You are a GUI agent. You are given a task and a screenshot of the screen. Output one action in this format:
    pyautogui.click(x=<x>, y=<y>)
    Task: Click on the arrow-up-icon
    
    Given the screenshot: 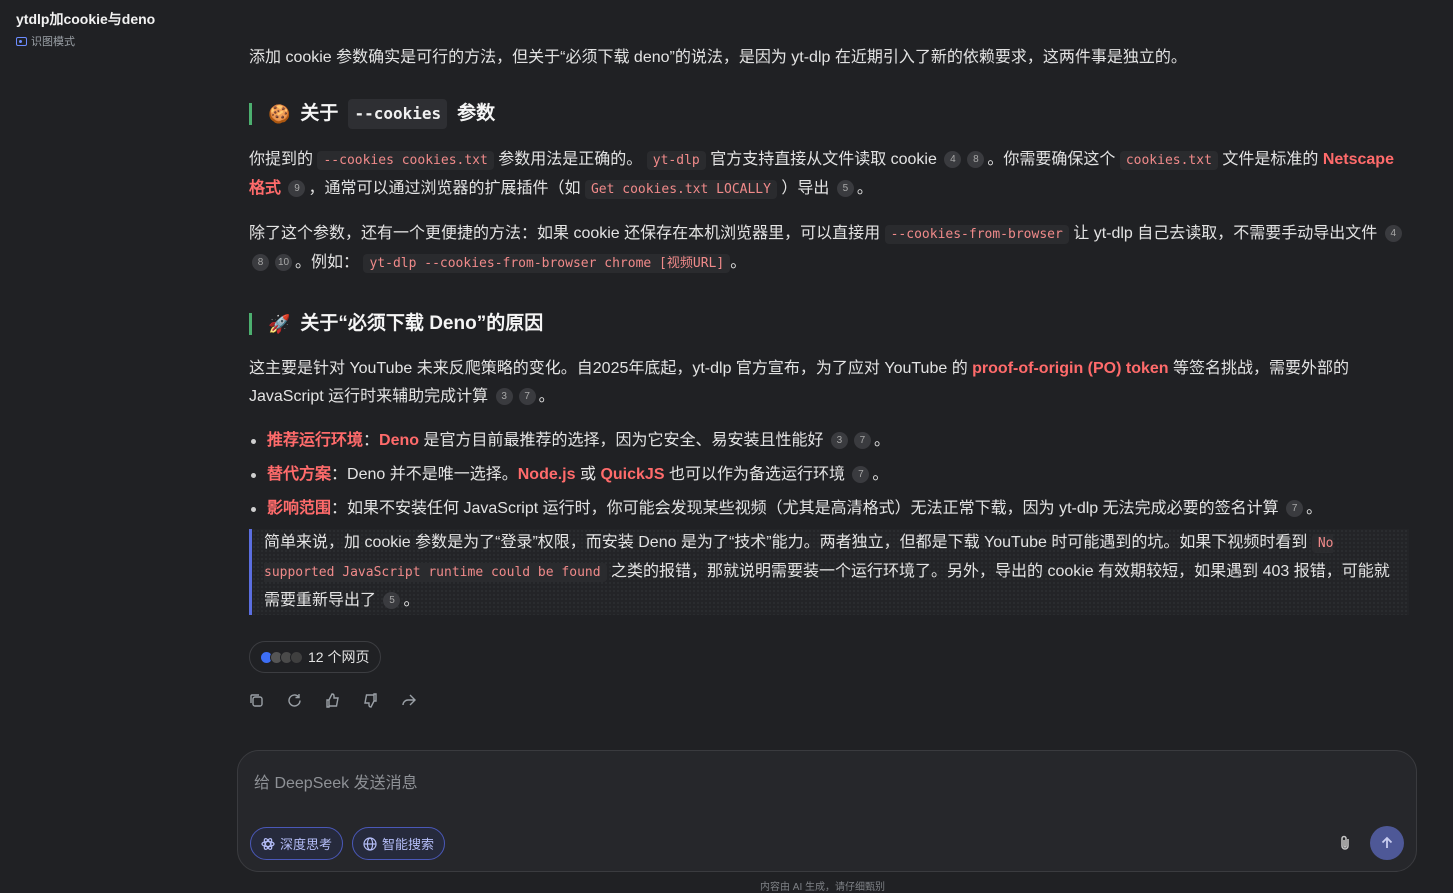 What is the action you would take?
    pyautogui.click(x=1387, y=842)
    